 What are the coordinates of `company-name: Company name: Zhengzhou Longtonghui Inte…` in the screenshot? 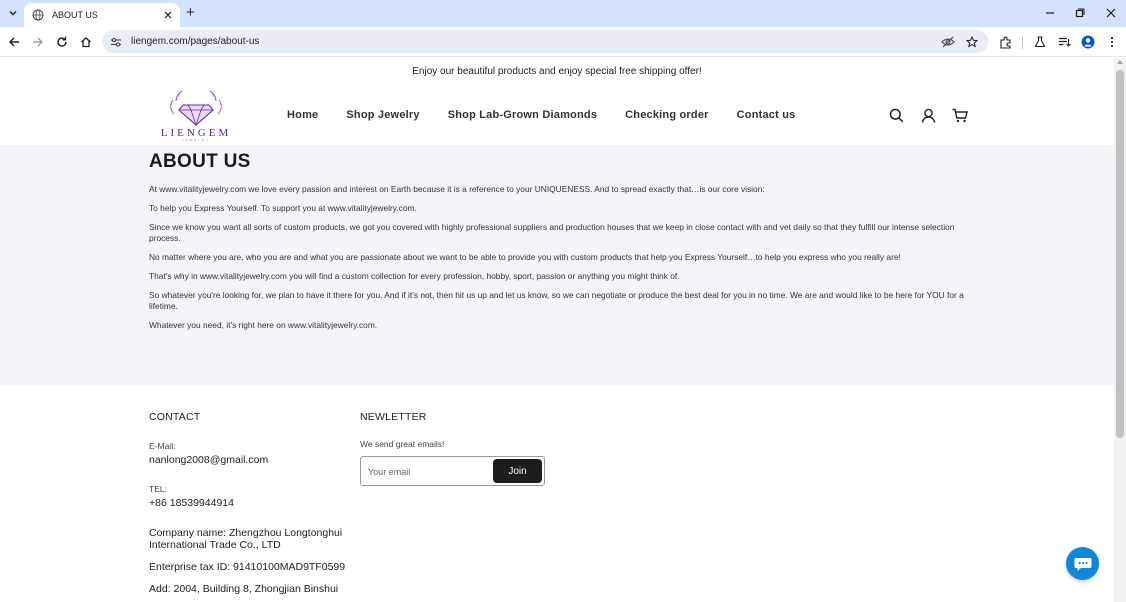 It's located at (246, 539).